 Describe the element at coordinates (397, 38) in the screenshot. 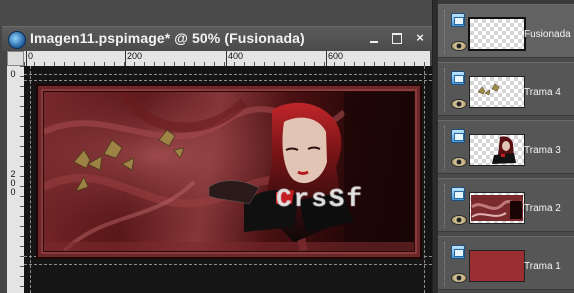

I see `maximize-button` at that location.